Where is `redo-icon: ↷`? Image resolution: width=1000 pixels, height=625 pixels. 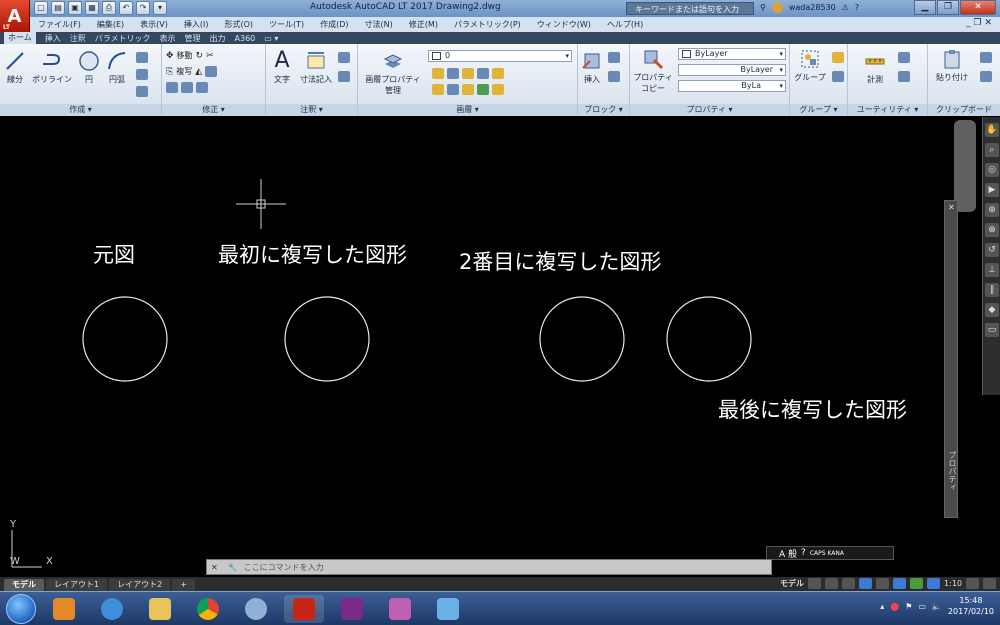 redo-icon: ↷ is located at coordinates (143, 8).